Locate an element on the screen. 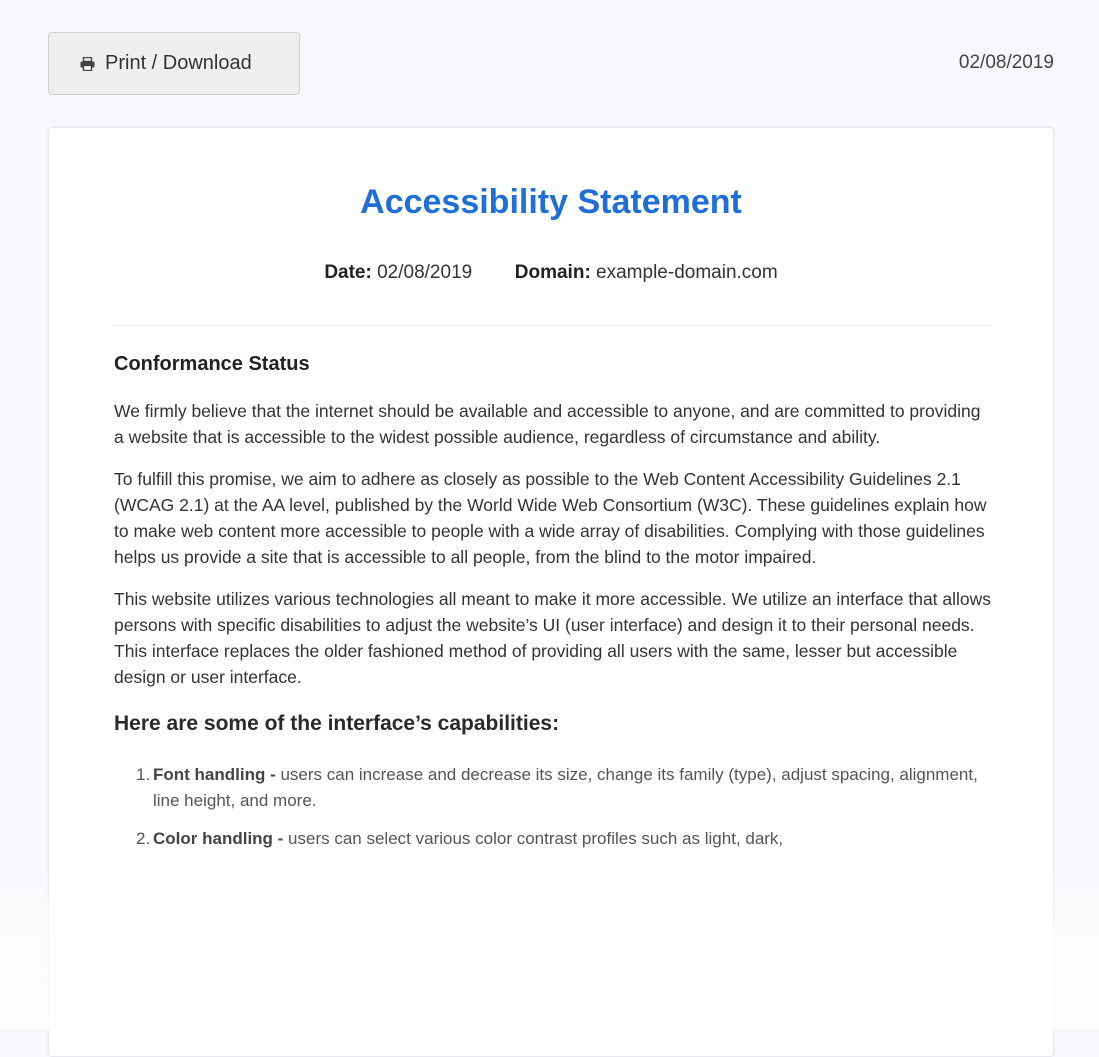 The image size is (1099, 1057). date-value: 02/08/2019 is located at coordinates (425, 272).